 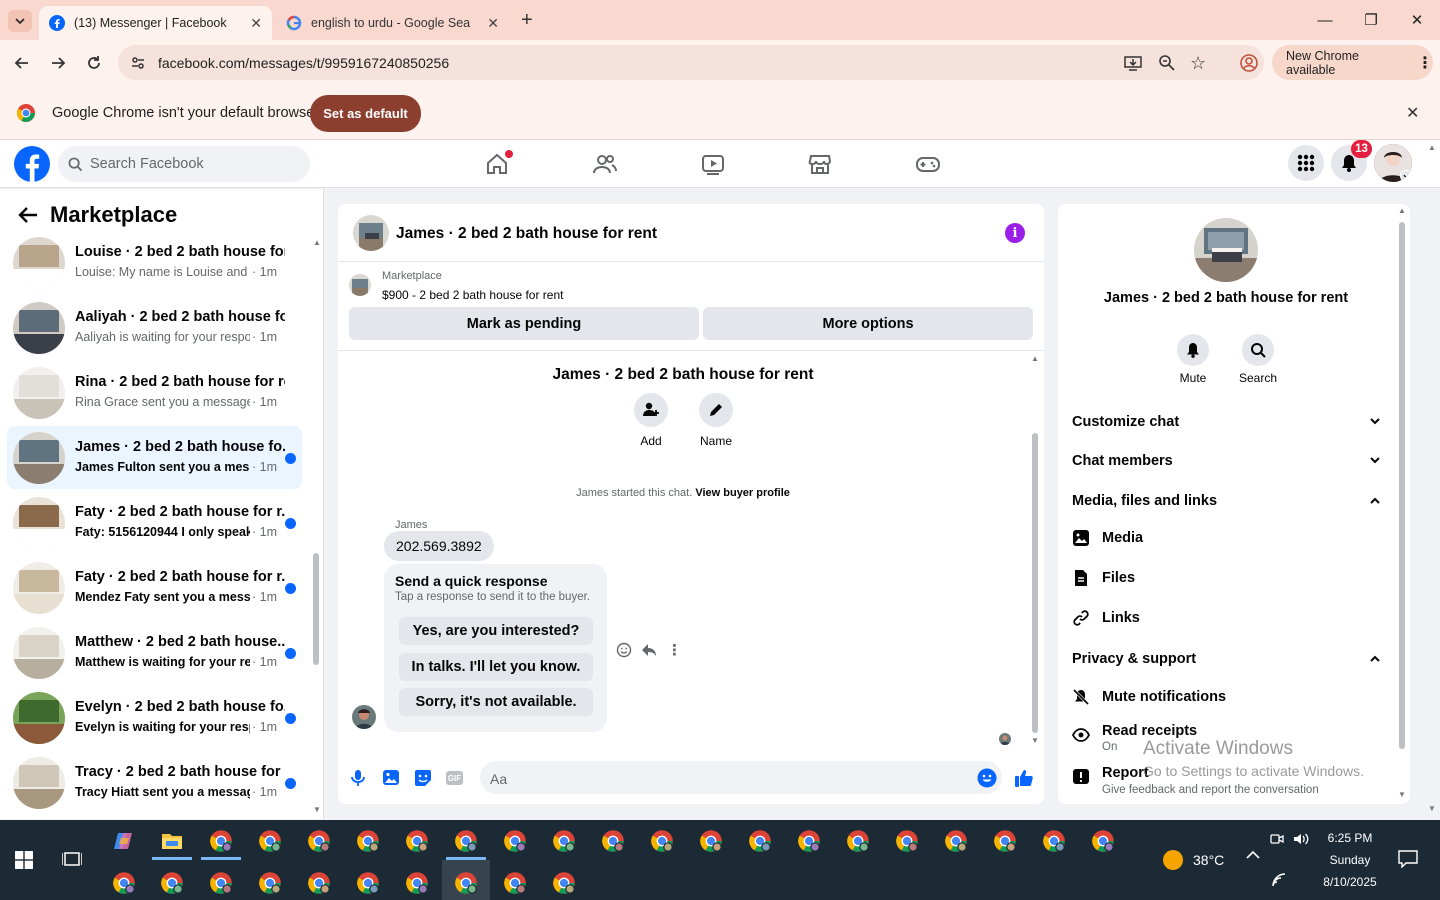 What do you see at coordinates (987, 778) in the screenshot?
I see `emoji-icon` at bounding box center [987, 778].